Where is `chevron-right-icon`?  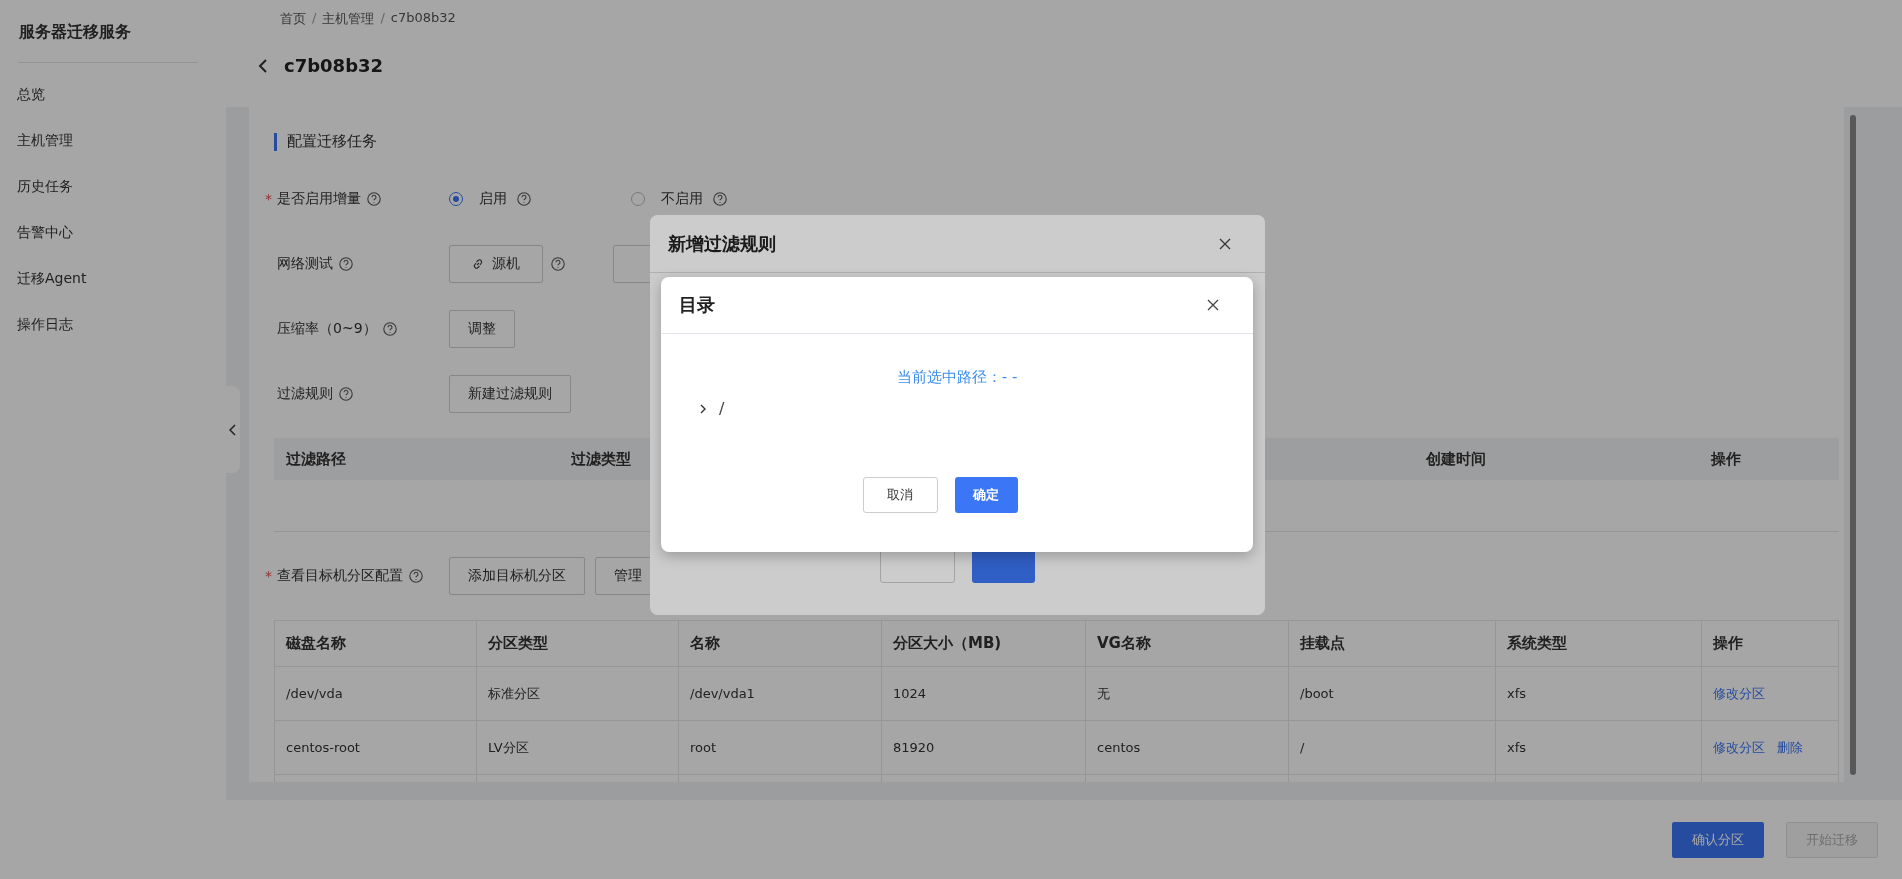 chevron-right-icon is located at coordinates (703, 408).